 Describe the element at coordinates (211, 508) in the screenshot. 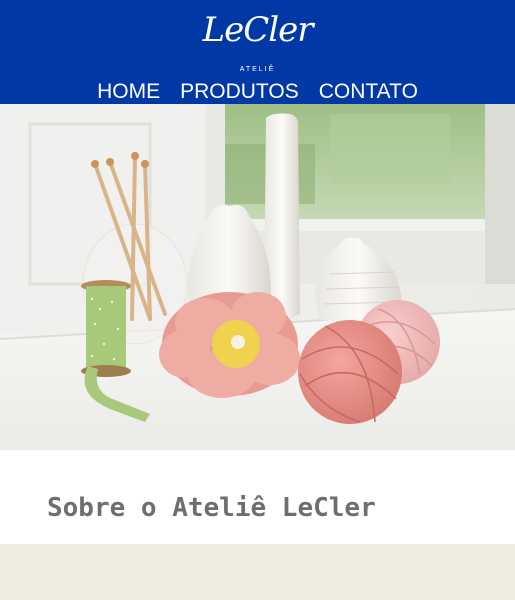

I see `about-title: Sobre o Ateliê LeCler` at that location.